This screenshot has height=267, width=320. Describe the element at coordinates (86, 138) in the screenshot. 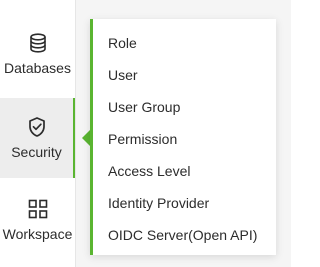

I see `menu-pointer-arrow` at that location.